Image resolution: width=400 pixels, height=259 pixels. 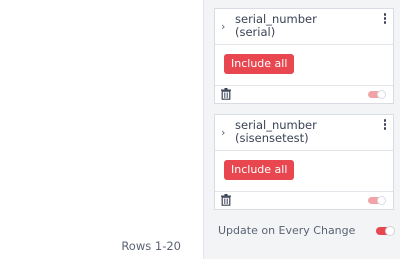 I want to click on filter-title: serial_number (serial), so click(x=276, y=26).